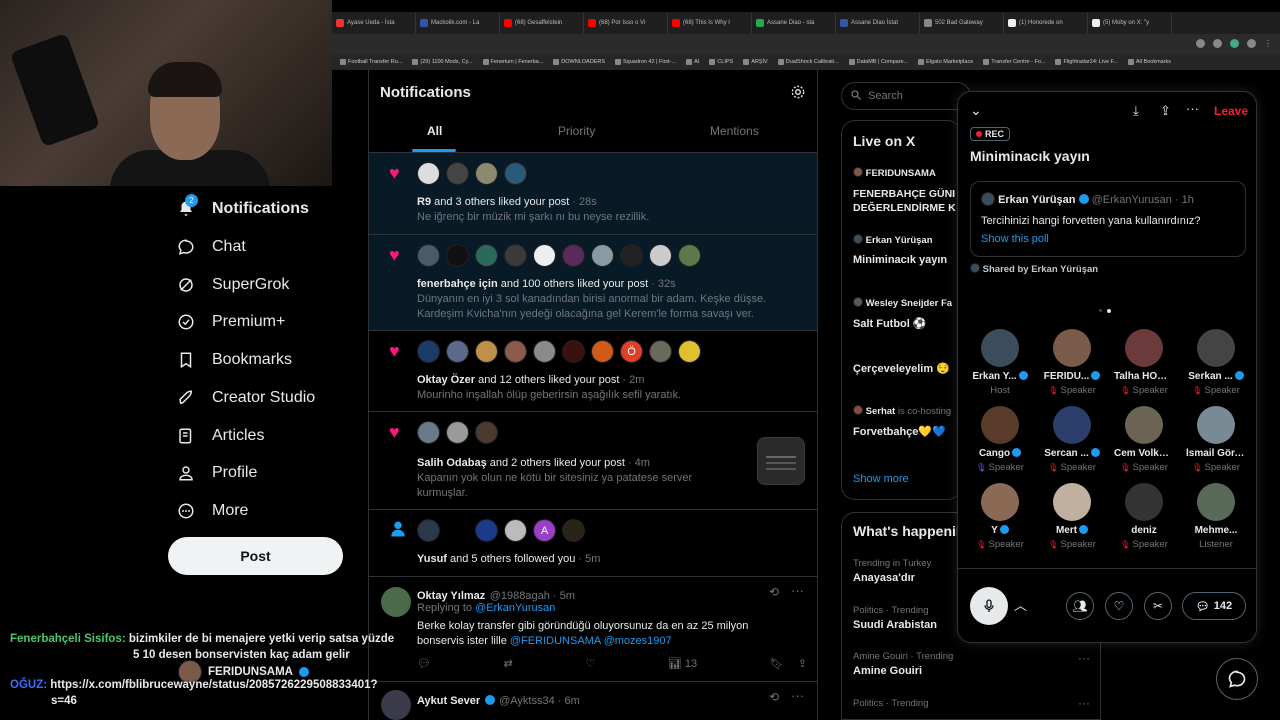  What do you see at coordinates (424, 663) in the screenshot?
I see `reply-icon: 💬︎` at bounding box center [424, 663].